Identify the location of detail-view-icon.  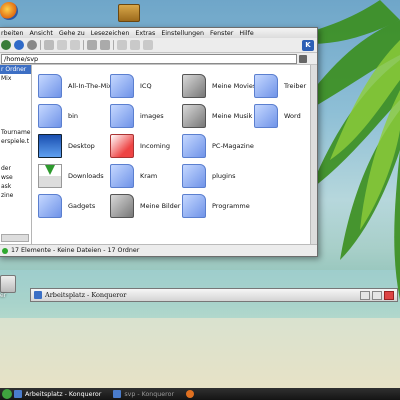
(148, 45).